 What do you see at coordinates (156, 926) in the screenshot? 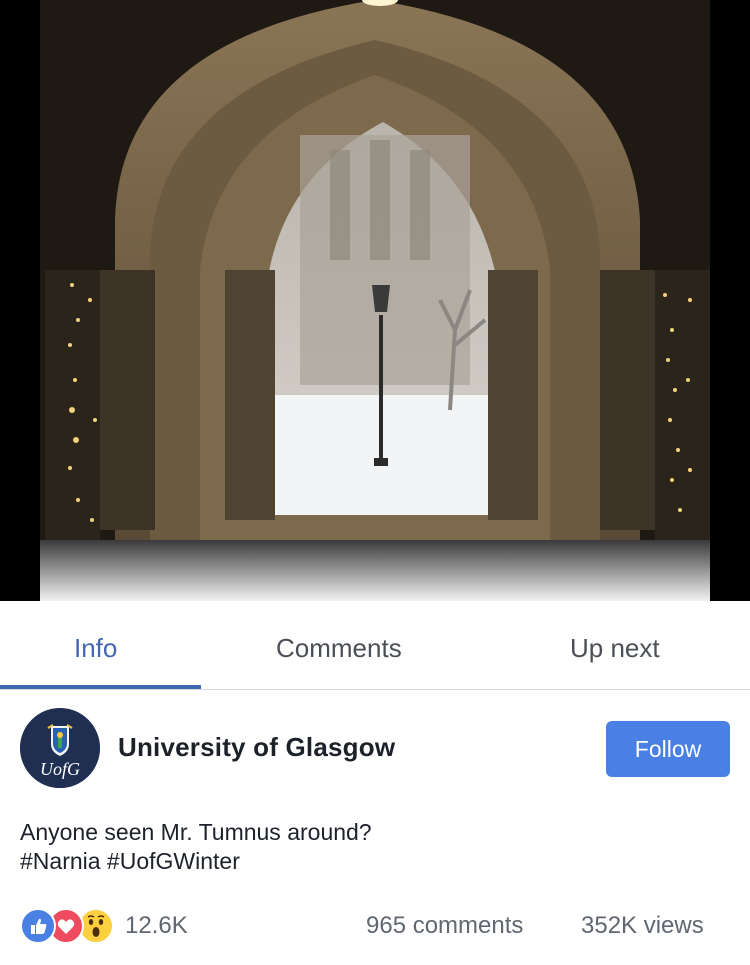
I see `reaction-count: 12.6K` at bounding box center [156, 926].